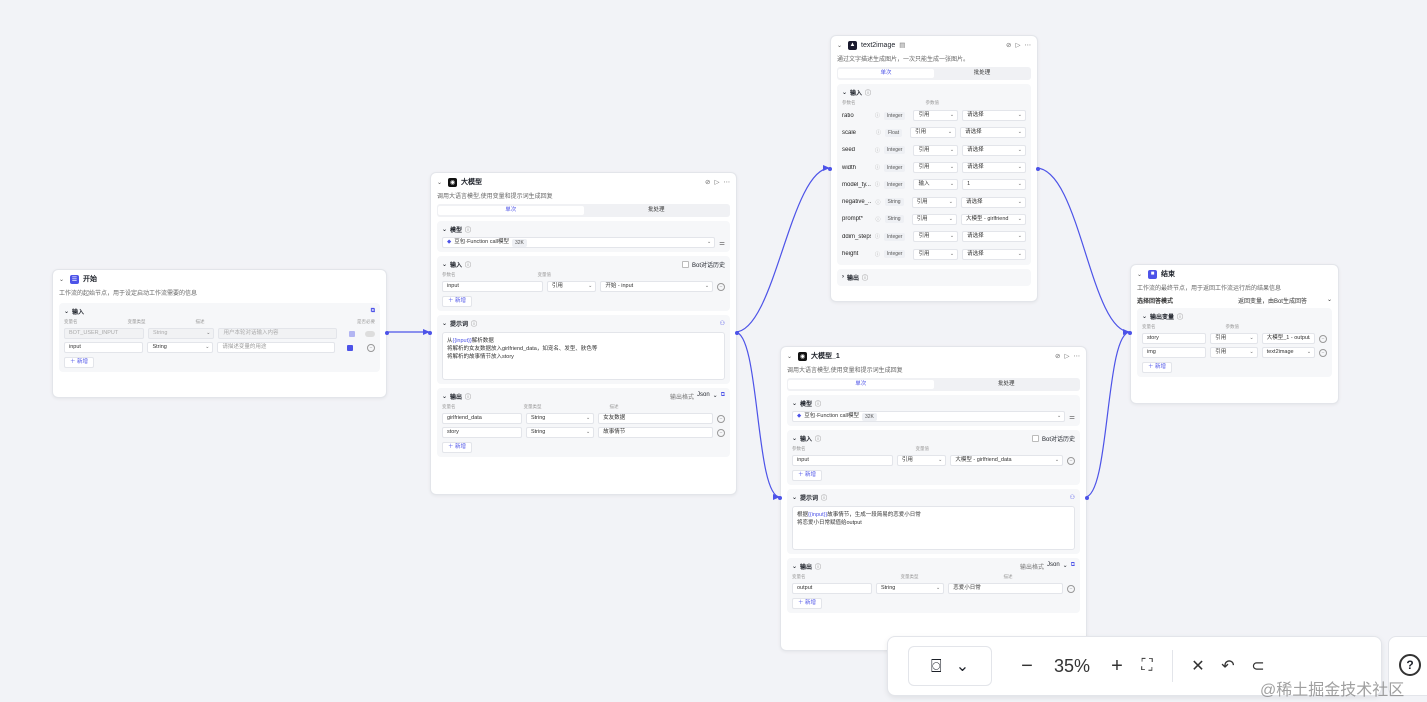 The image size is (1427, 702). I want to click on var-desc-field: 故事情节, so click(656, 432).